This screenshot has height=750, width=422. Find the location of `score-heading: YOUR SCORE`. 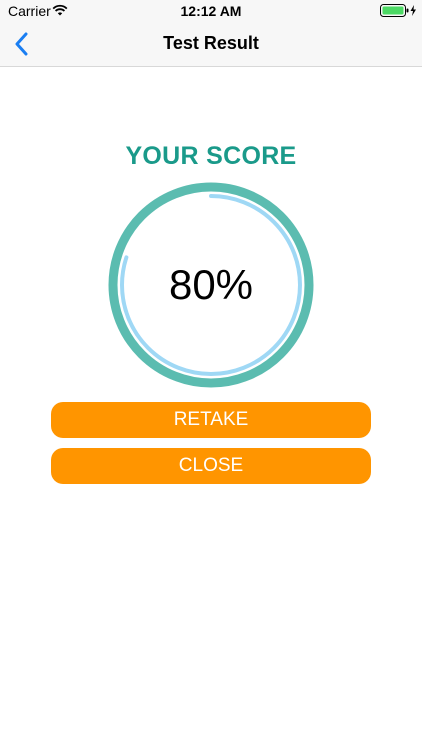

score-heading: YOUR SCORE is located at coordinates (211, 156).